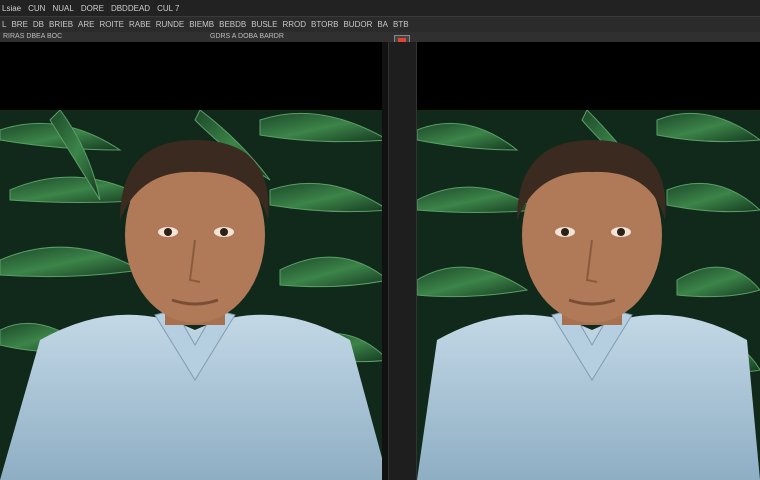  What do you see at coordinates (170, 24) in the screenshot?
I see `menu-item: RUNDE` at bounding box center [170, 24].